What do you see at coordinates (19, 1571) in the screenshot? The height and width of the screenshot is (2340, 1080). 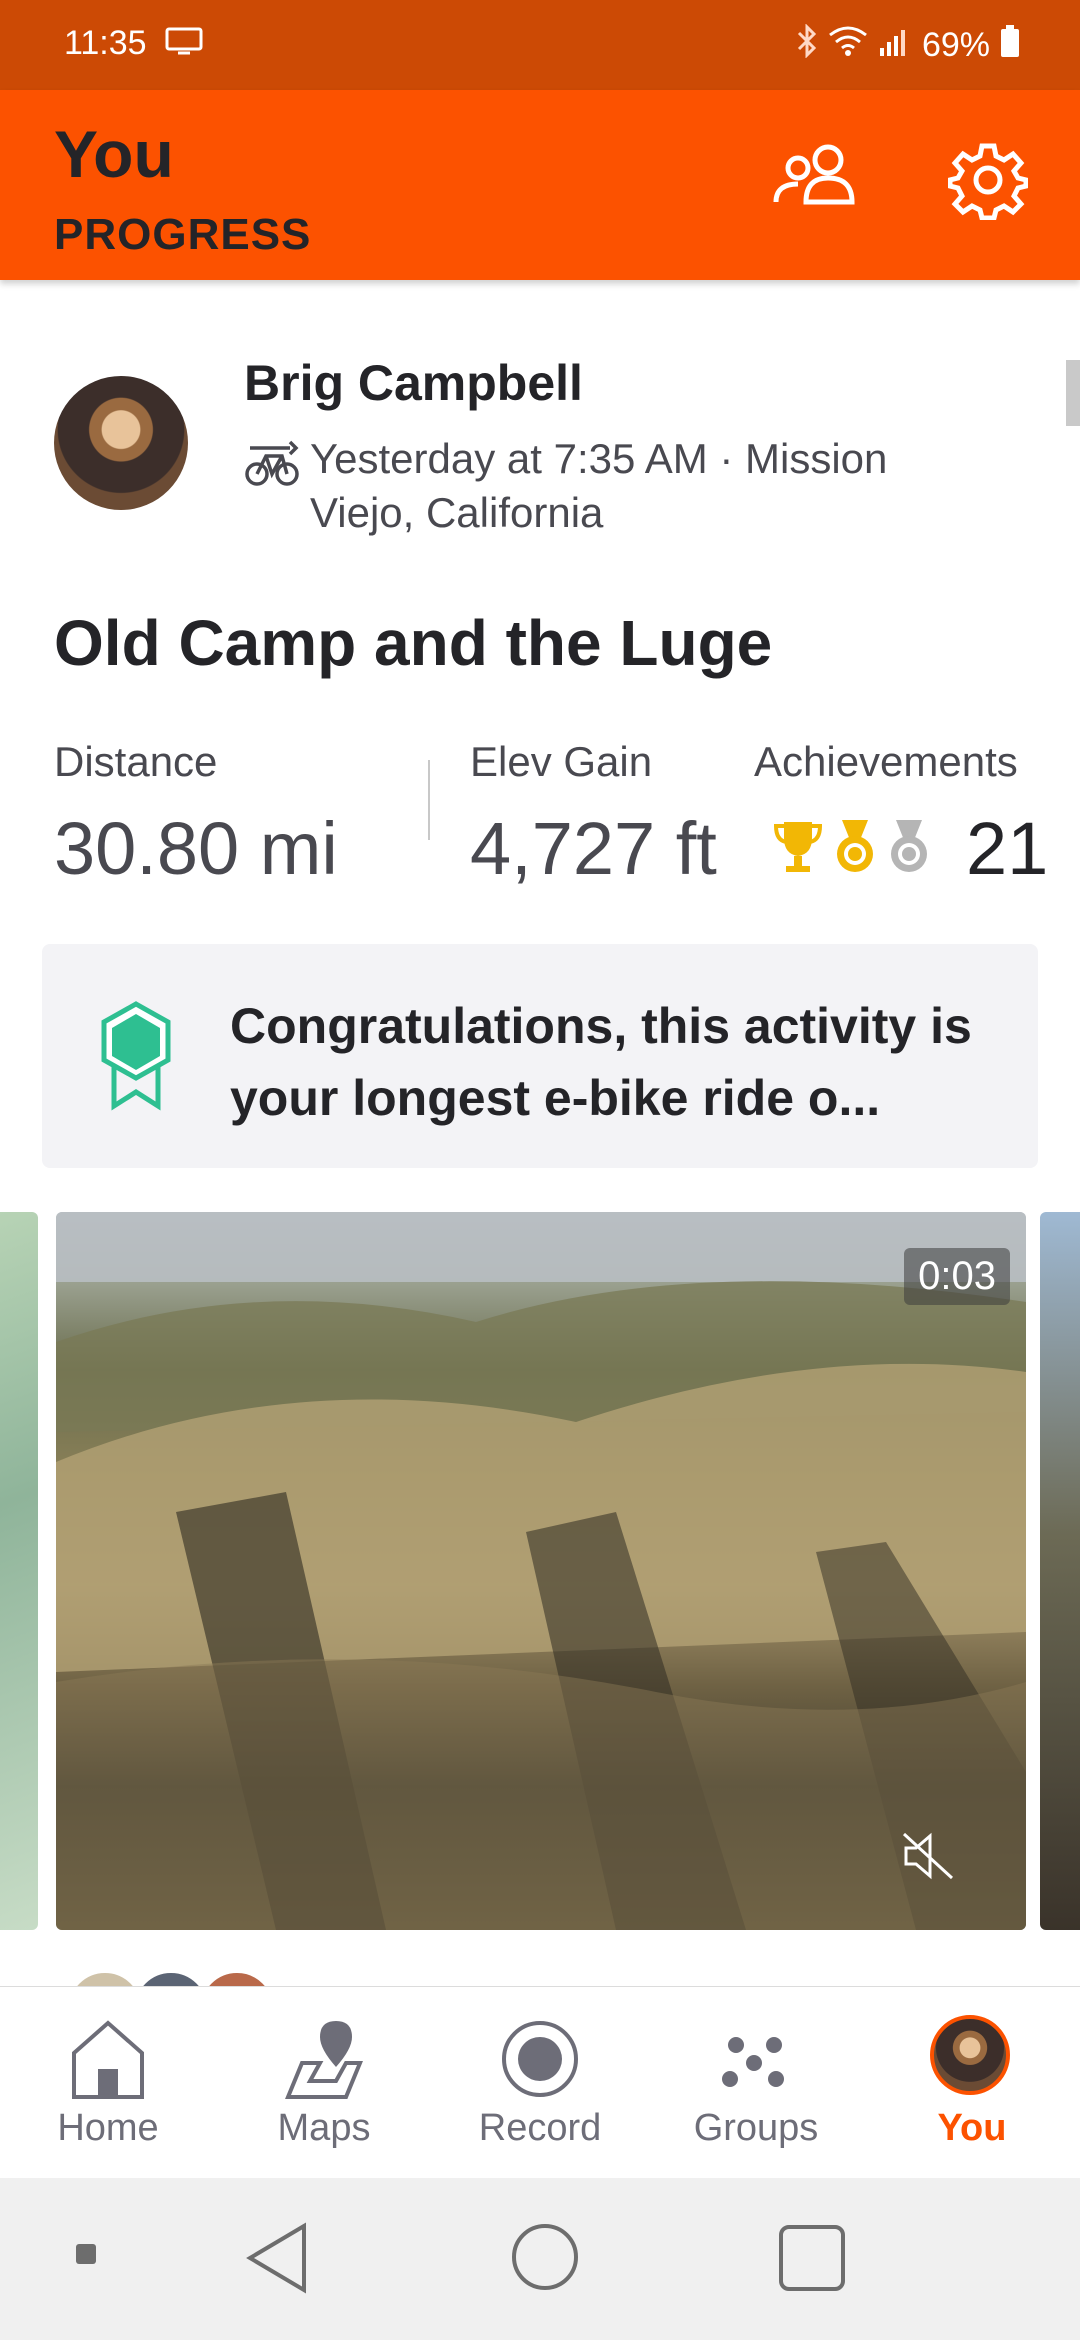 I see `media-prev-map` at bounding box center [19, 1571].